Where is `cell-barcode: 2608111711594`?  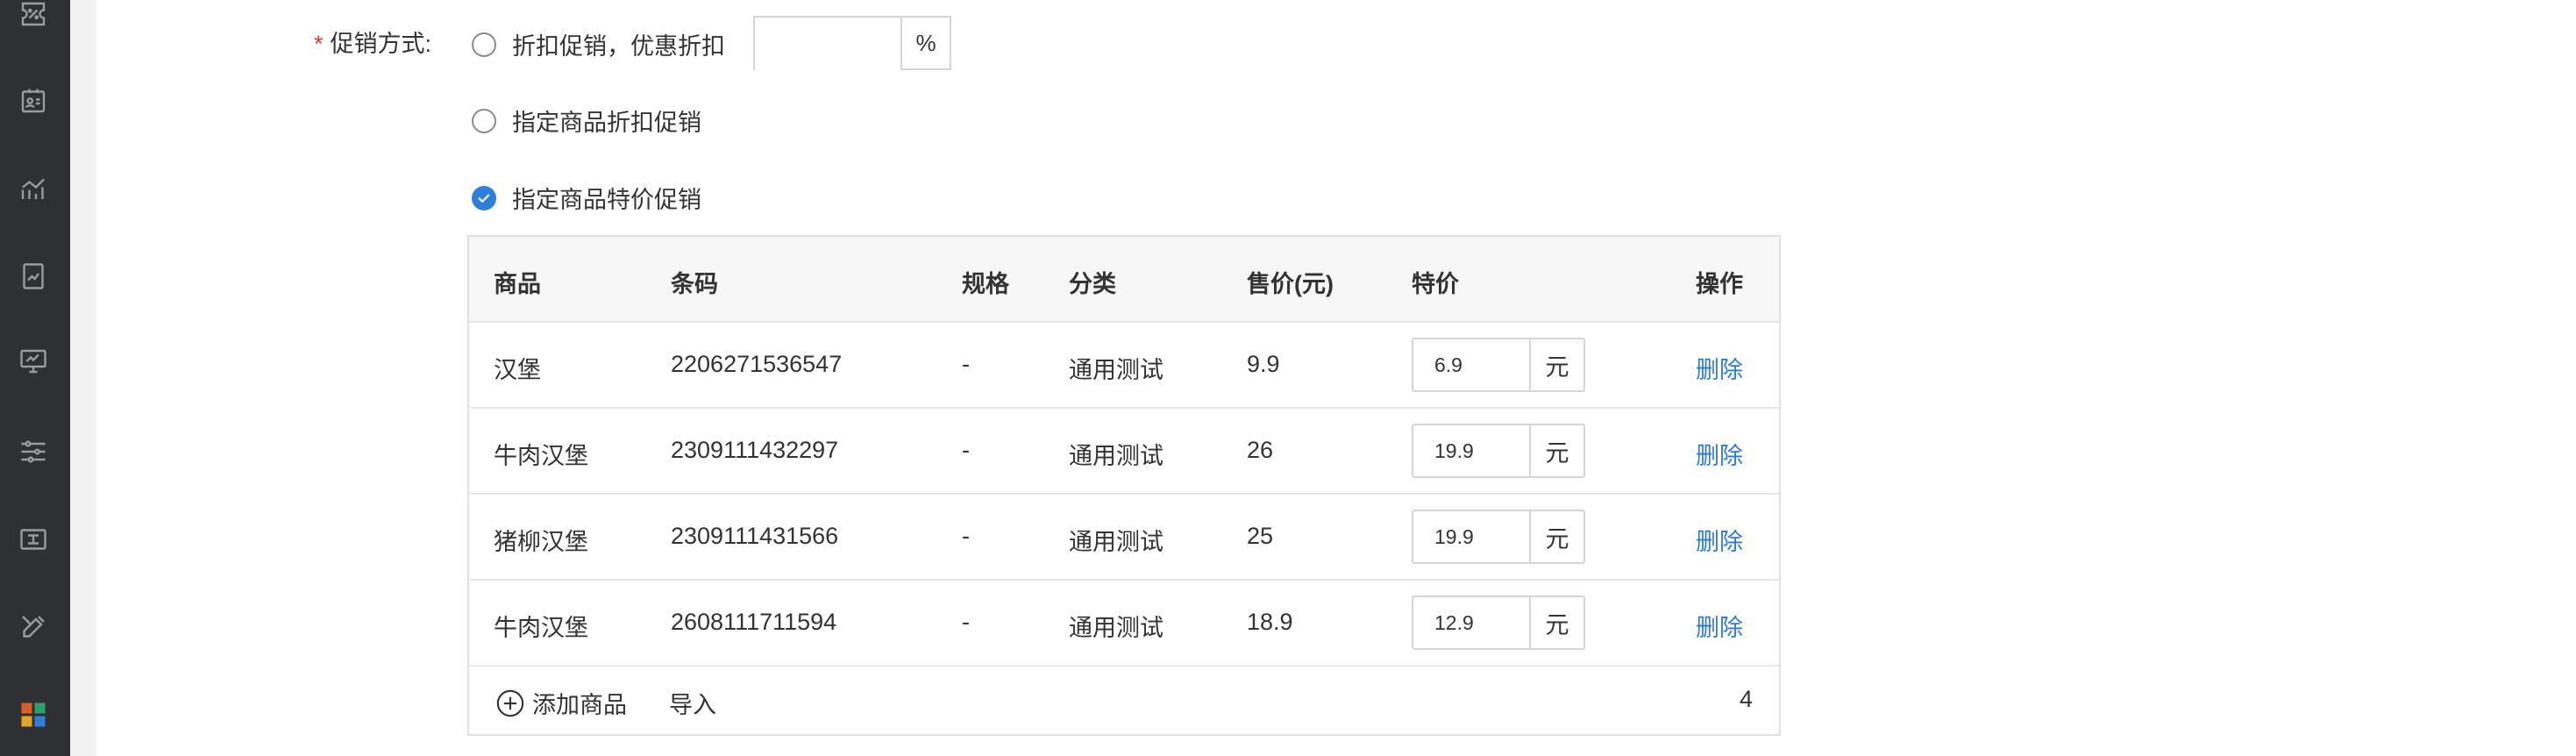
cell-barcode: 2608111711594 is located at coordinates (754, 622).